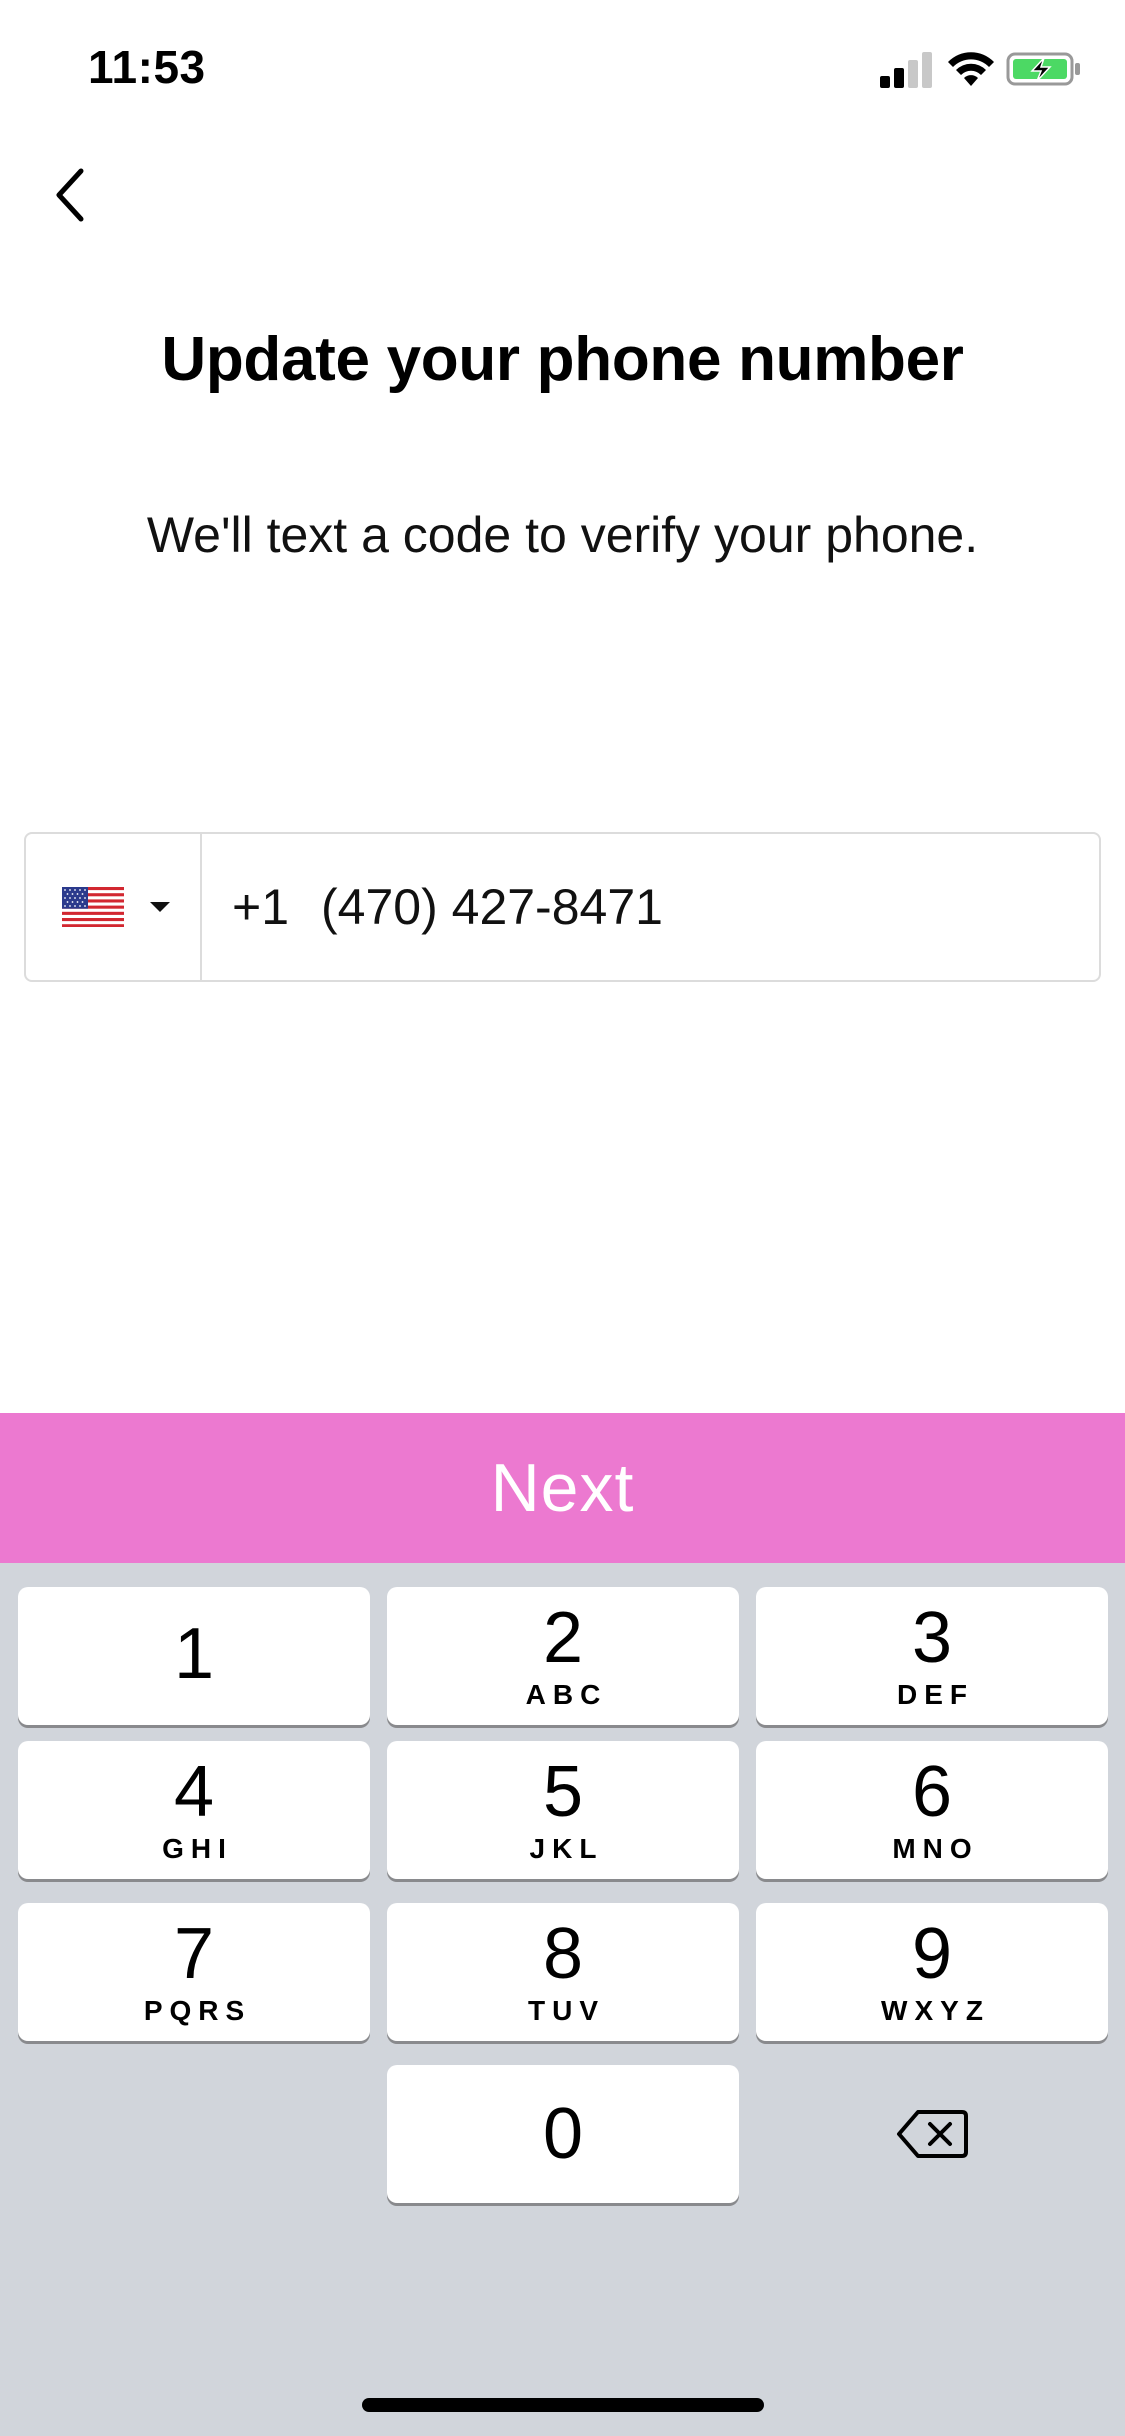  What do you see at coordinates (194, 1954) in the screenshot?
I see `key-digit: 7` at bounding box center [194, 1954].